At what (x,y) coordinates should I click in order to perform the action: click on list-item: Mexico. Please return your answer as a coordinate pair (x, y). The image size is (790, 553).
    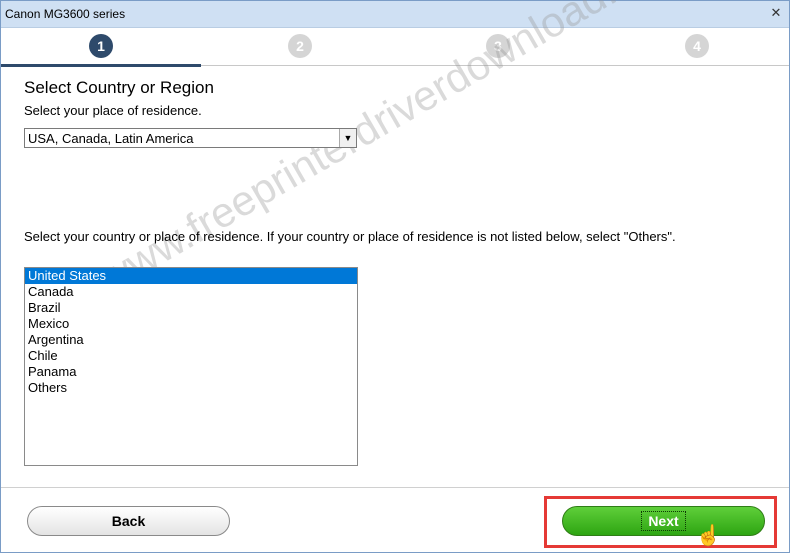
    Looking at the image, I should click on (191, 324).